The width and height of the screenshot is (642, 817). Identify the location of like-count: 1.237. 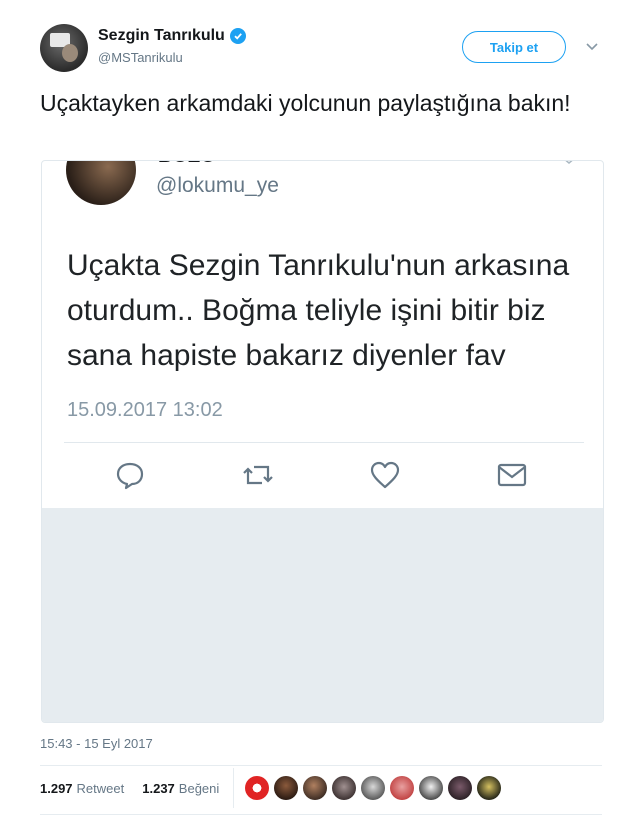
(158, 788).